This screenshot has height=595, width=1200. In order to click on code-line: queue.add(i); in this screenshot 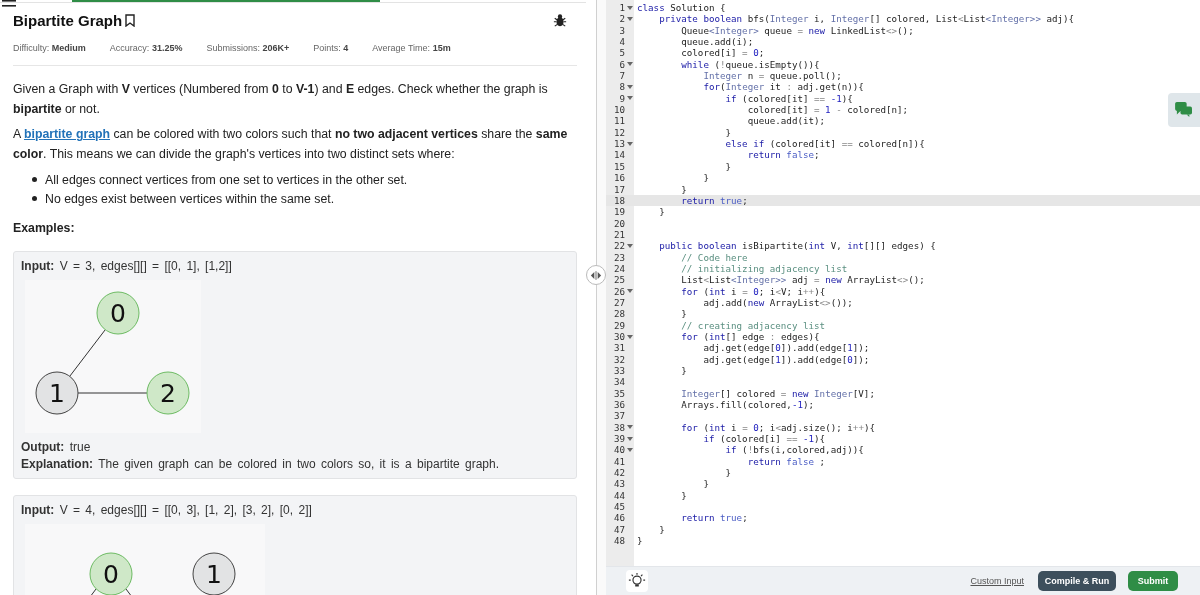, I will do `click(717, 42)`.